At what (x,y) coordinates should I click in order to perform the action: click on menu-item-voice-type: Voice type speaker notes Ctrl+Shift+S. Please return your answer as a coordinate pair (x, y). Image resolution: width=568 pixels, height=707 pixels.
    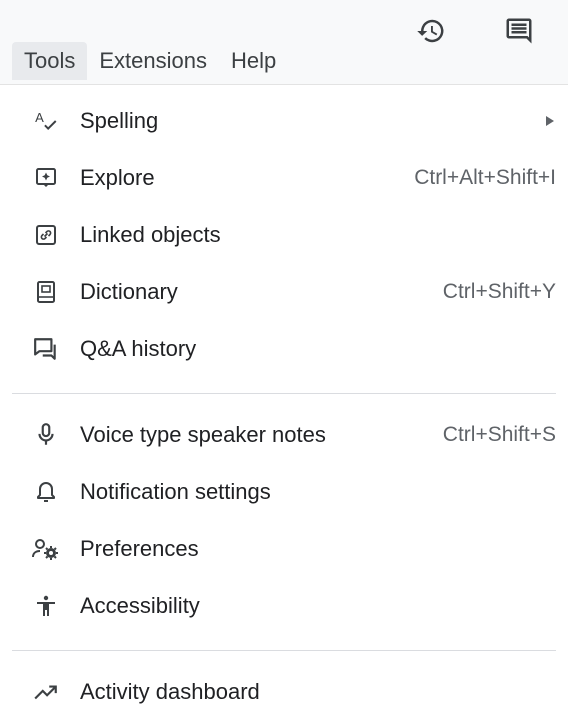
    Looking at the image, I should click on (284, 434).